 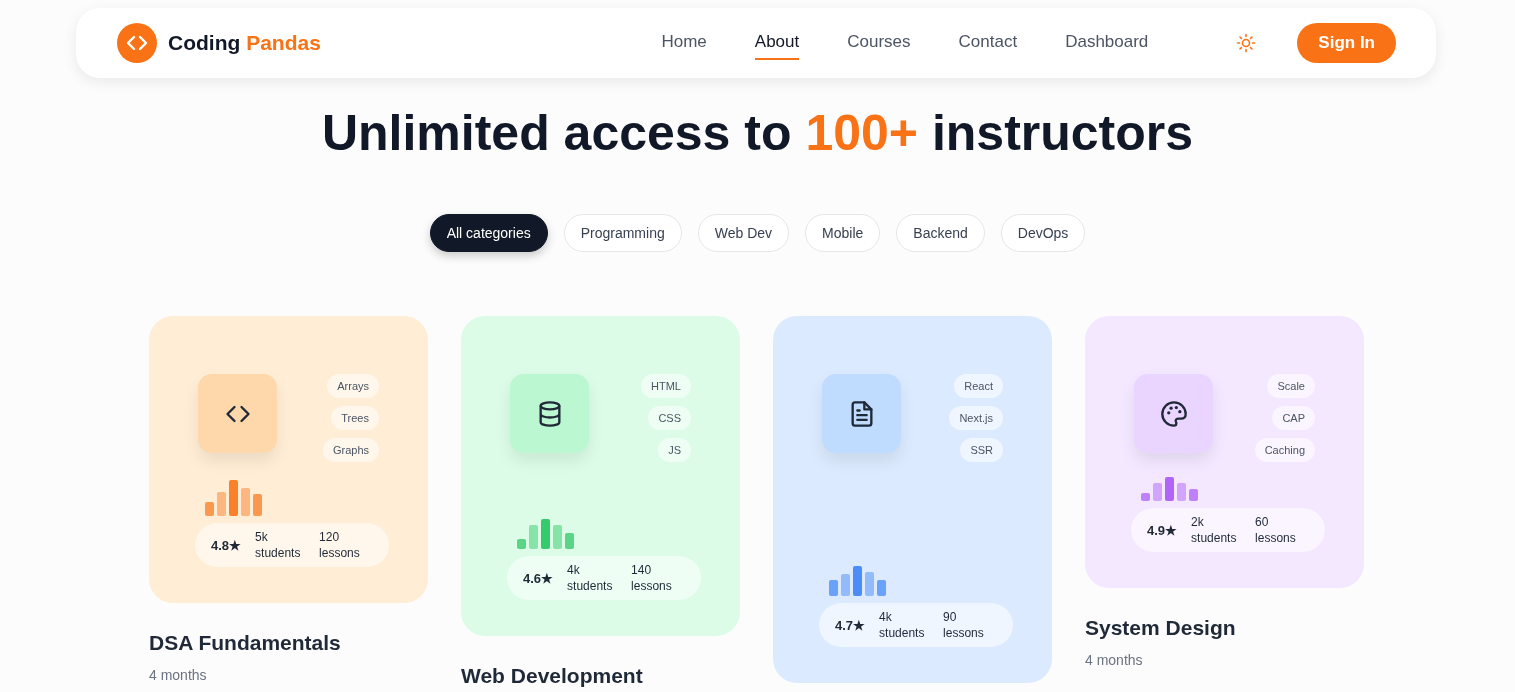 What do you see at coordinates (1162, 530) in the screenshot?
I see `rating-text: 4.9★` at bounding box center [1162, 530].